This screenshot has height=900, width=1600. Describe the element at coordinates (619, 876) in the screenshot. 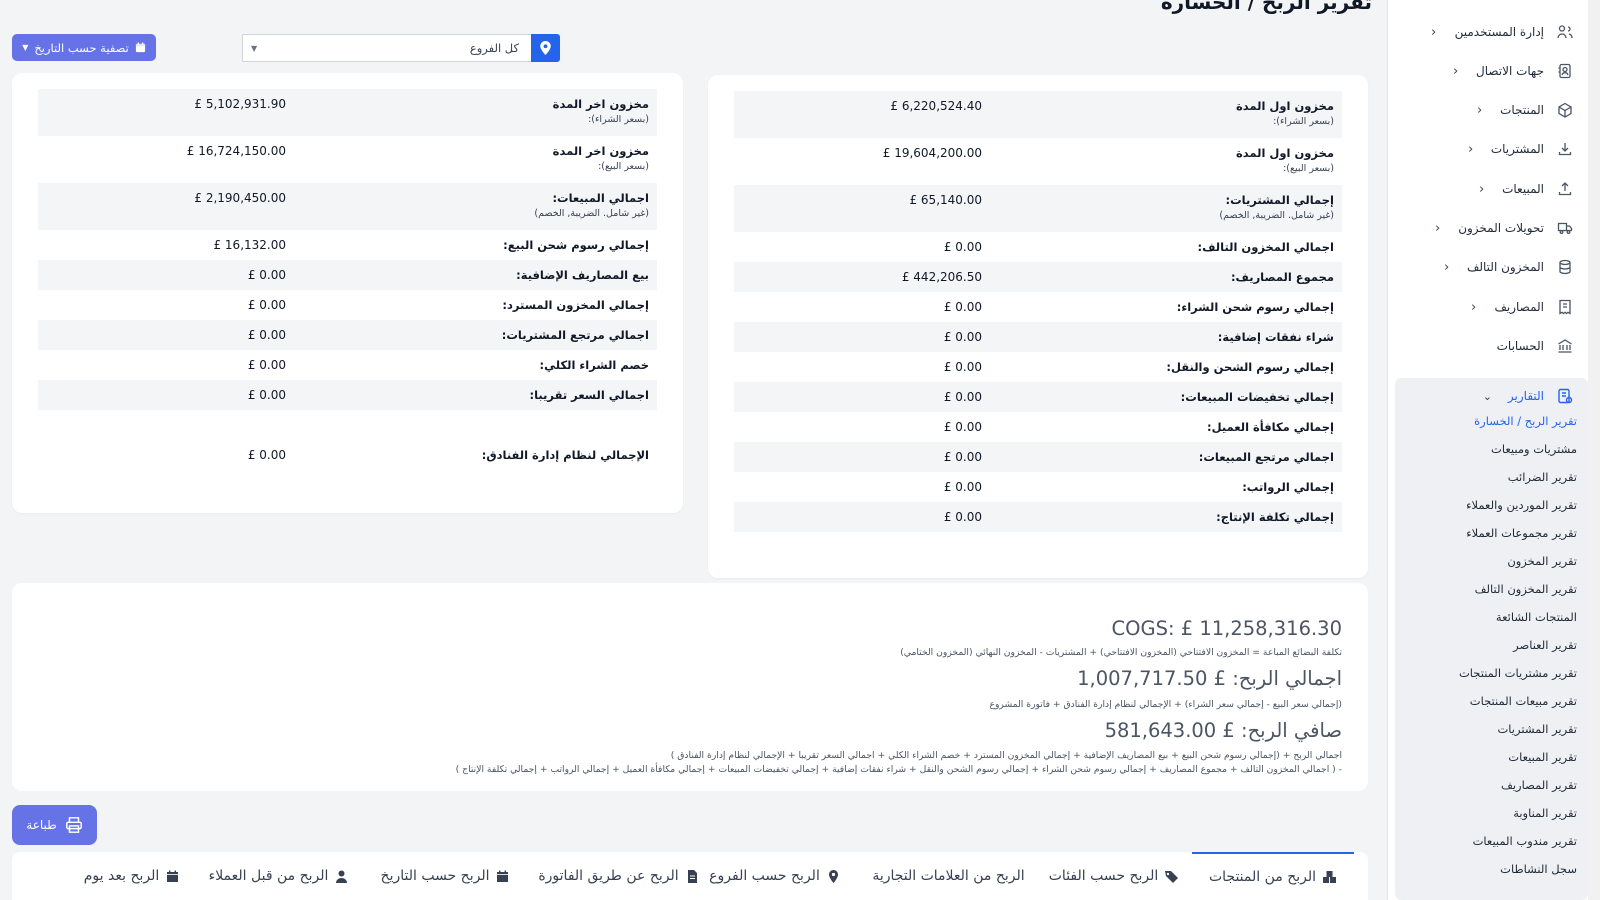

I see `tab-5: الربح عن طريق الفاتورة` at that location.